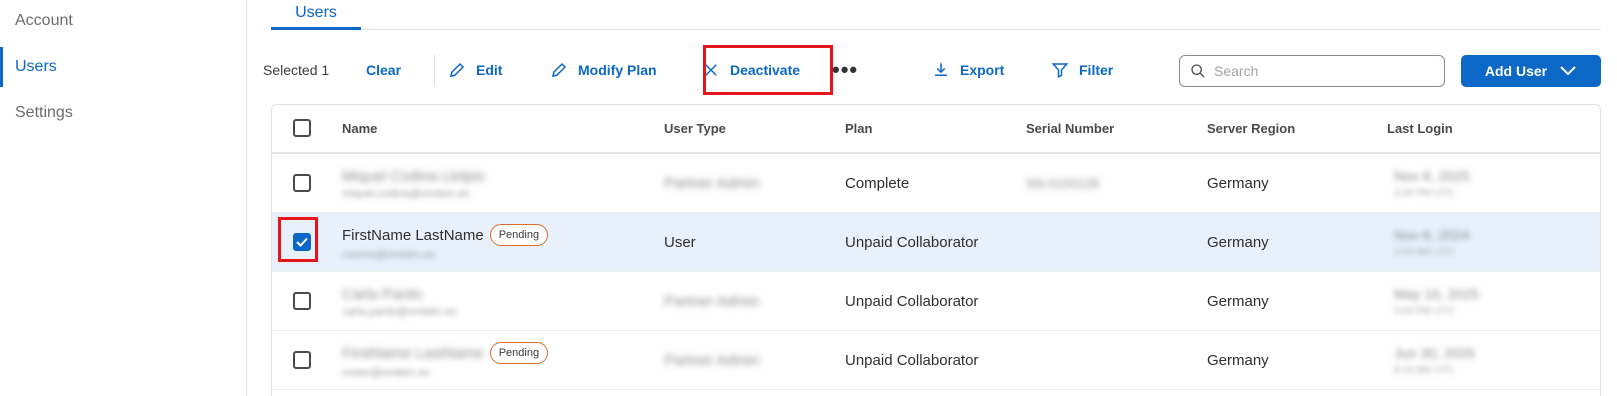  I want to click on checkmark-icon, so click(302, 242).